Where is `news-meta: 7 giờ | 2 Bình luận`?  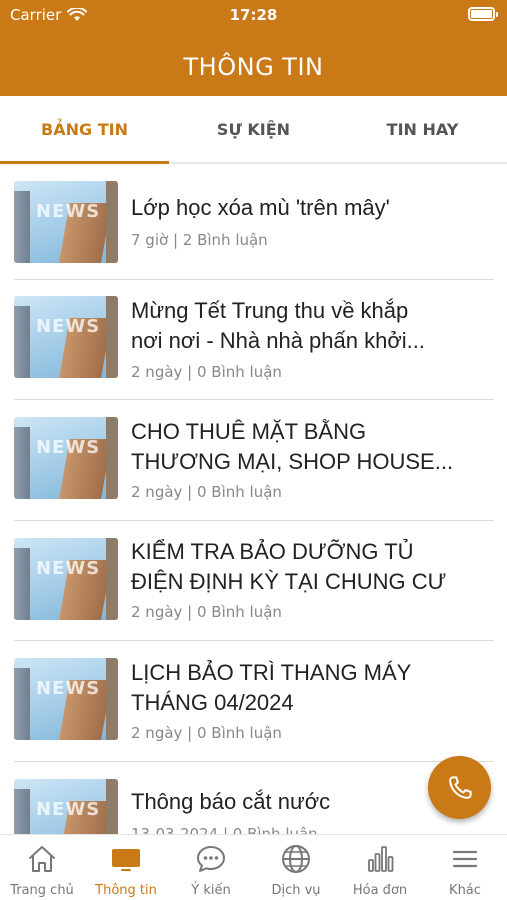
news-meta: 7 giờ | 2 Bình luận is located at coordinates (199, 240).